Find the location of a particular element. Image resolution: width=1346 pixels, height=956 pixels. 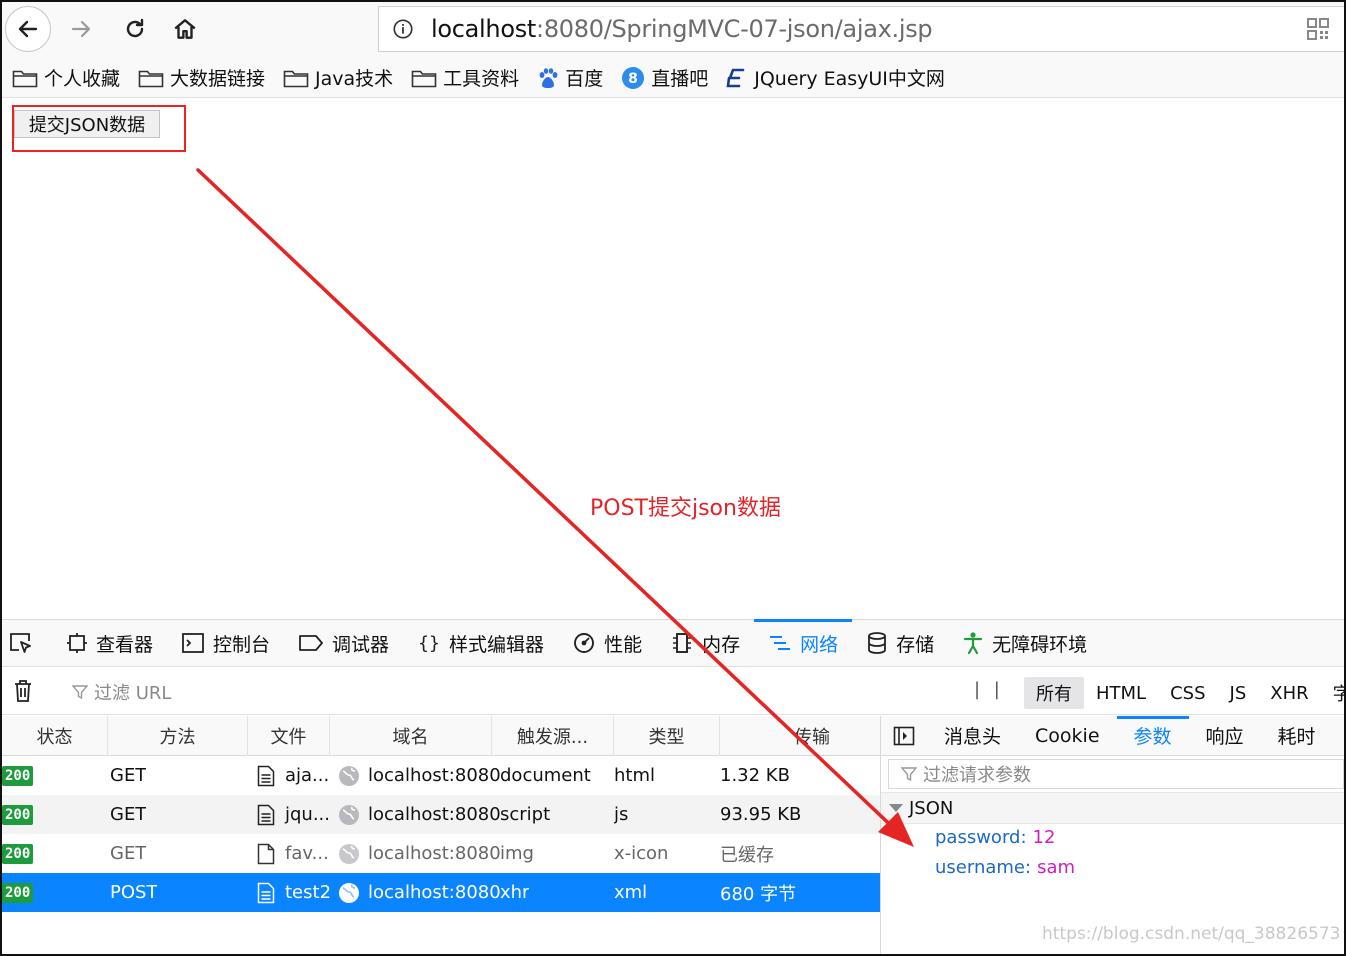

svg-text: 8 is located at coordinates (633, 79).